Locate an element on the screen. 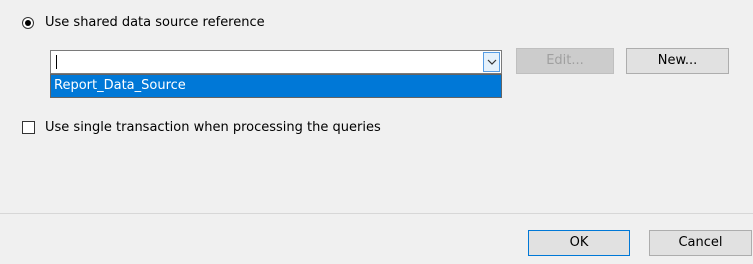 The height and width of the screenshot is (264, 753). shared-data-source-radio is located at coordinates (28, 23).